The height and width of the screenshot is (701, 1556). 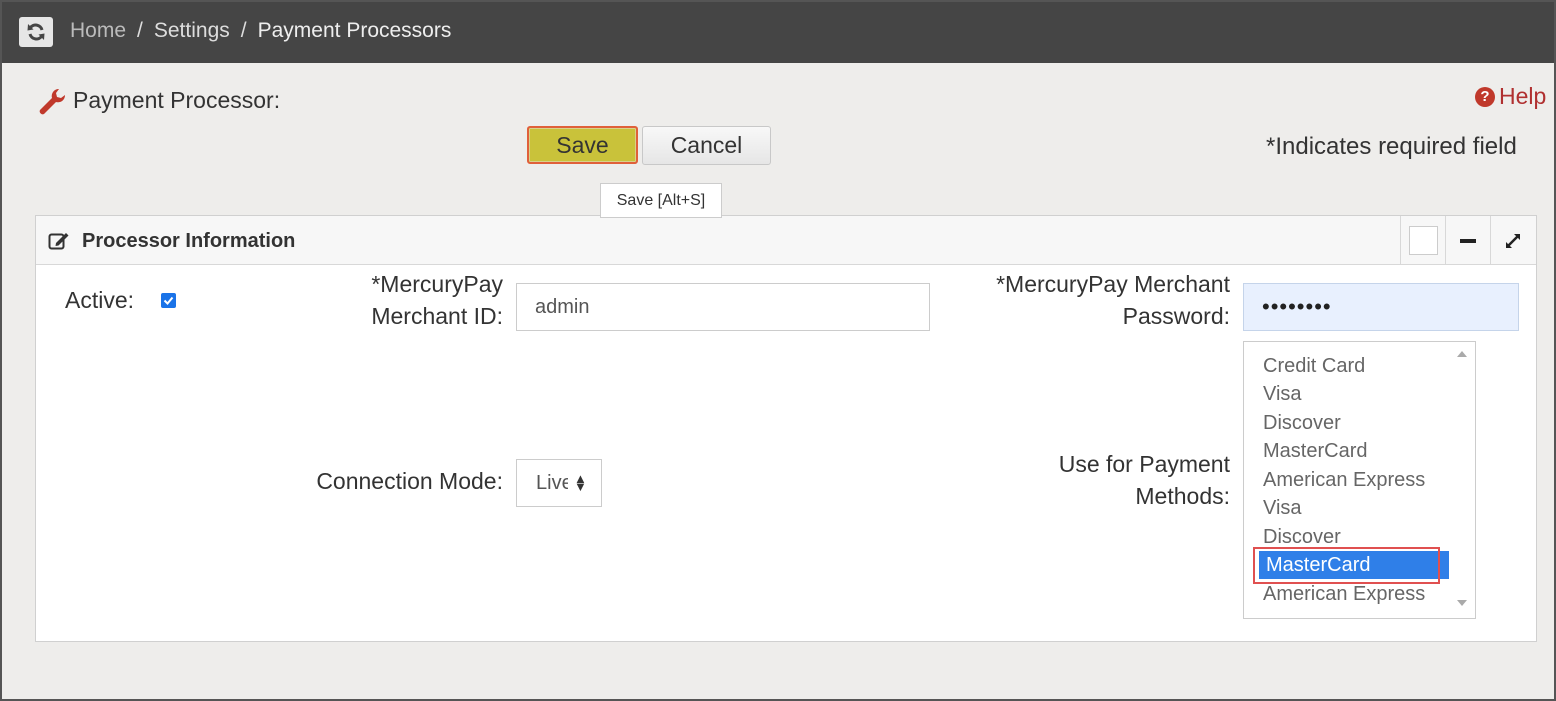 I want to click on wrench-icon, so click(x=52, y=101).